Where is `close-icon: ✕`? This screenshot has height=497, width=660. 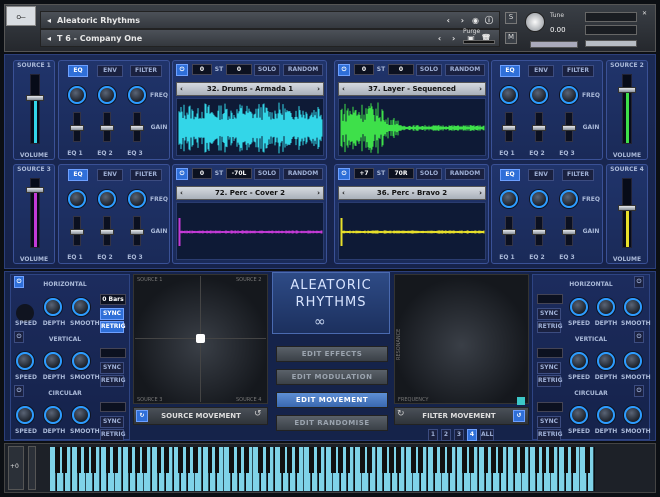 close-icon: ✕ is located at coordinates (644, 13).